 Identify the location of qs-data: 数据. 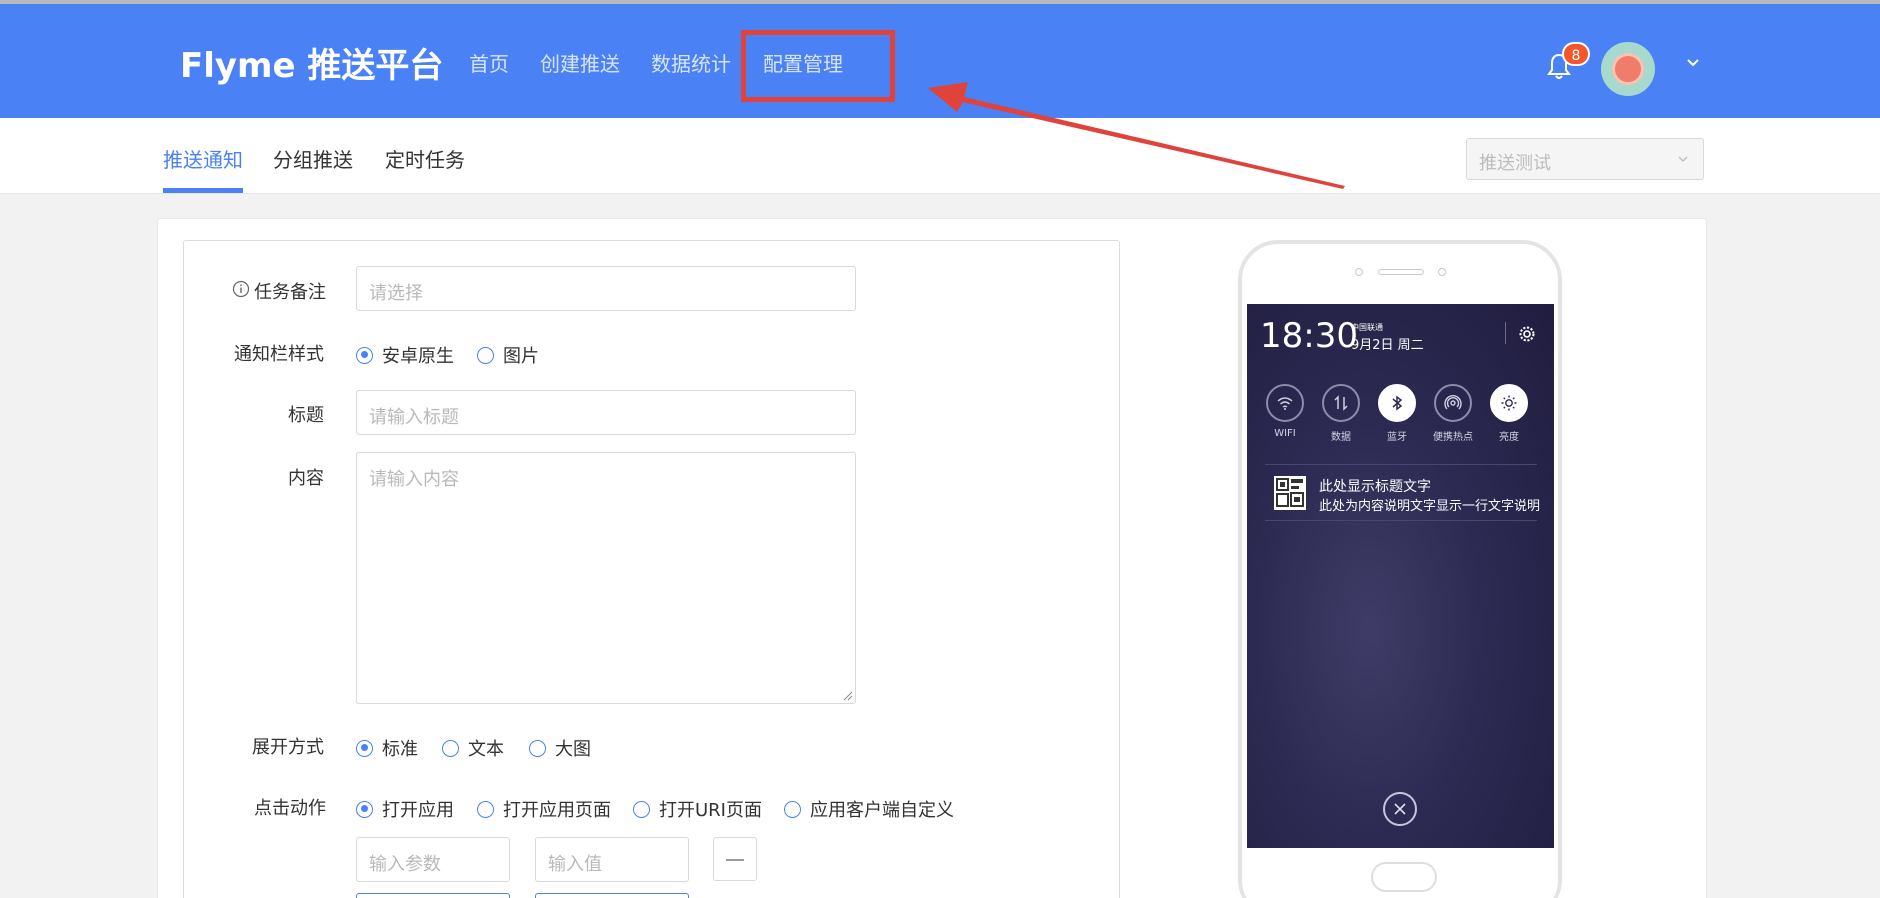
(1341, 413).